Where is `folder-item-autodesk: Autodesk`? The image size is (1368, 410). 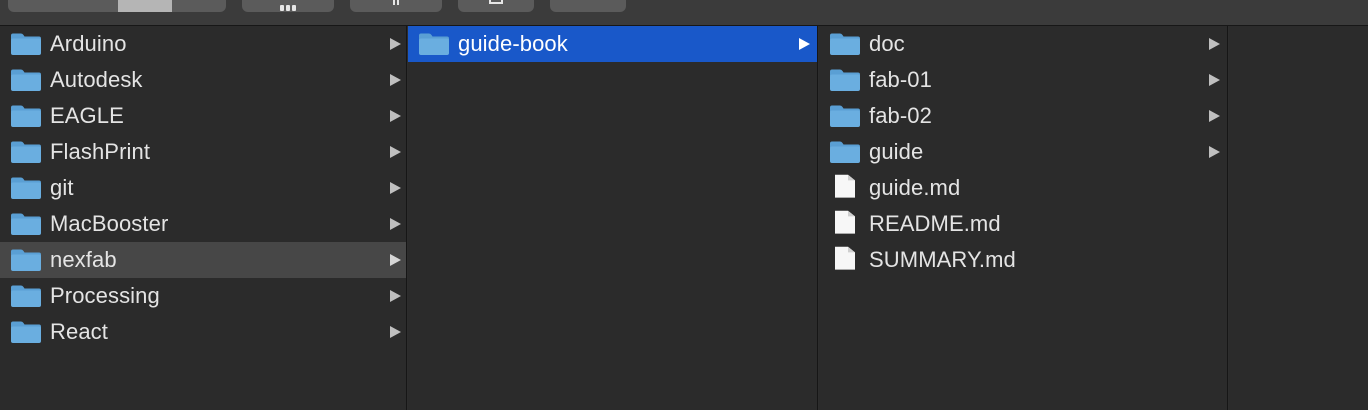
folder-item-autodesk: Autodesk is located at coordinates (203, 80).